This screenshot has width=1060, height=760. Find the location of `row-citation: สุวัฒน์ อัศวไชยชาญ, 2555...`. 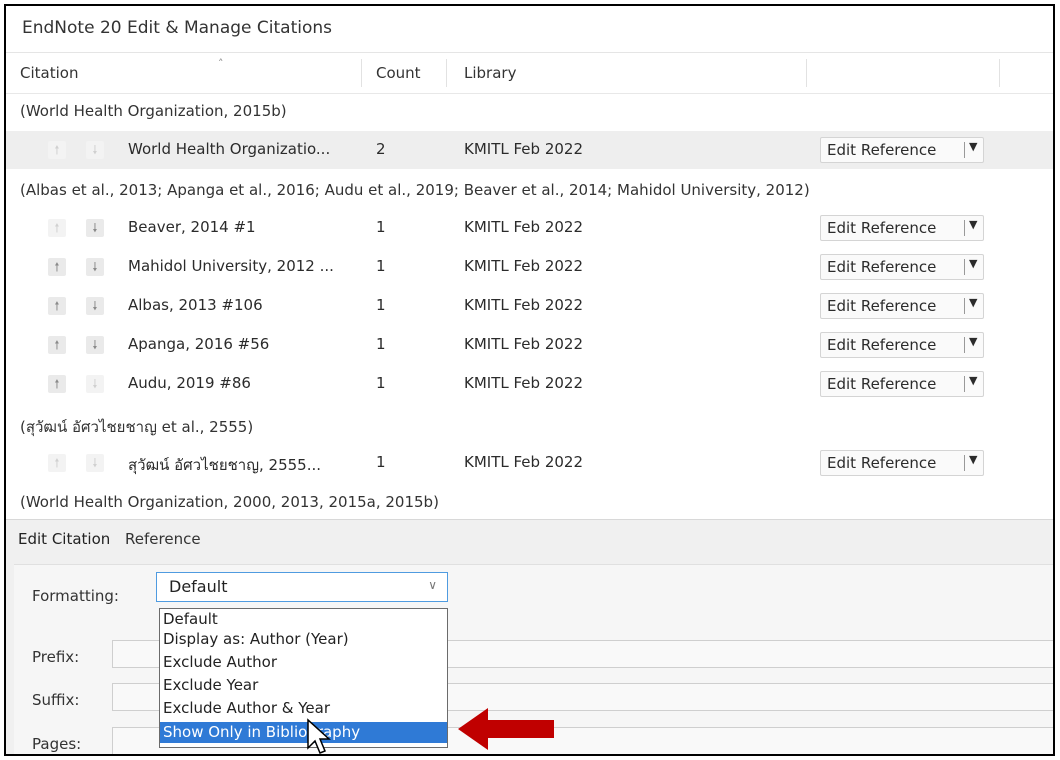

row-citation: สุวัฒน์ อัศวไชยชาญ, 2555... is located at coordinates (225, 465).